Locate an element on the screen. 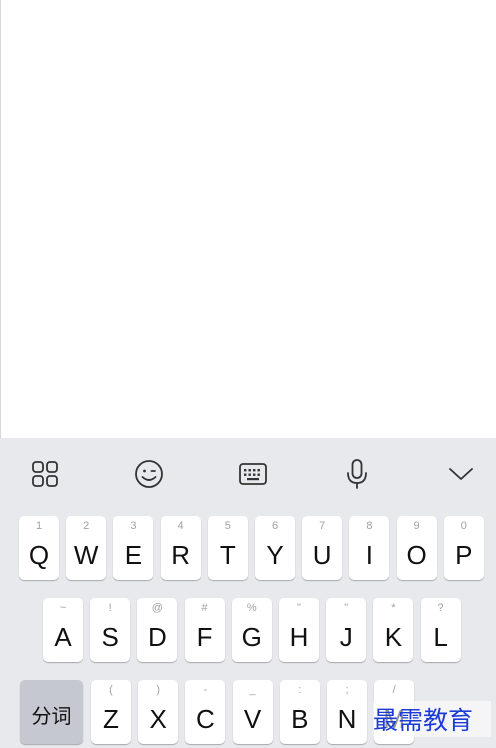 This screenshot has height=748, width=496. key-secondary-label: 8 is located at coordinates (369, 526).